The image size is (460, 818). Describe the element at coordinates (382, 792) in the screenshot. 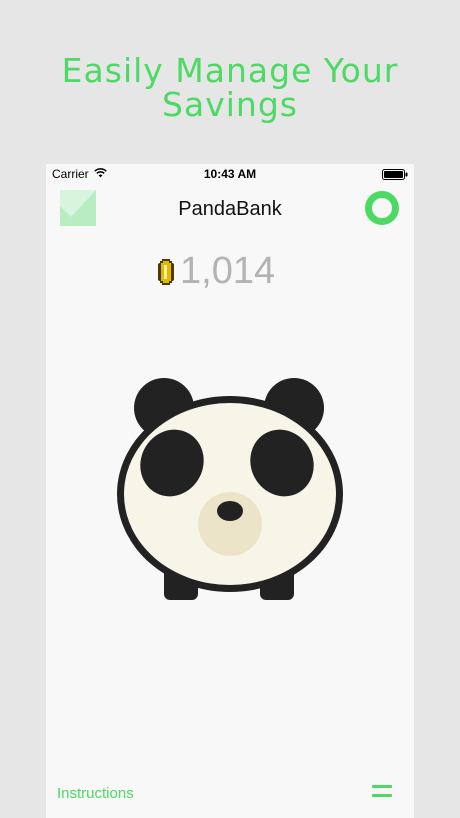

I see `menu-icon` at that location.